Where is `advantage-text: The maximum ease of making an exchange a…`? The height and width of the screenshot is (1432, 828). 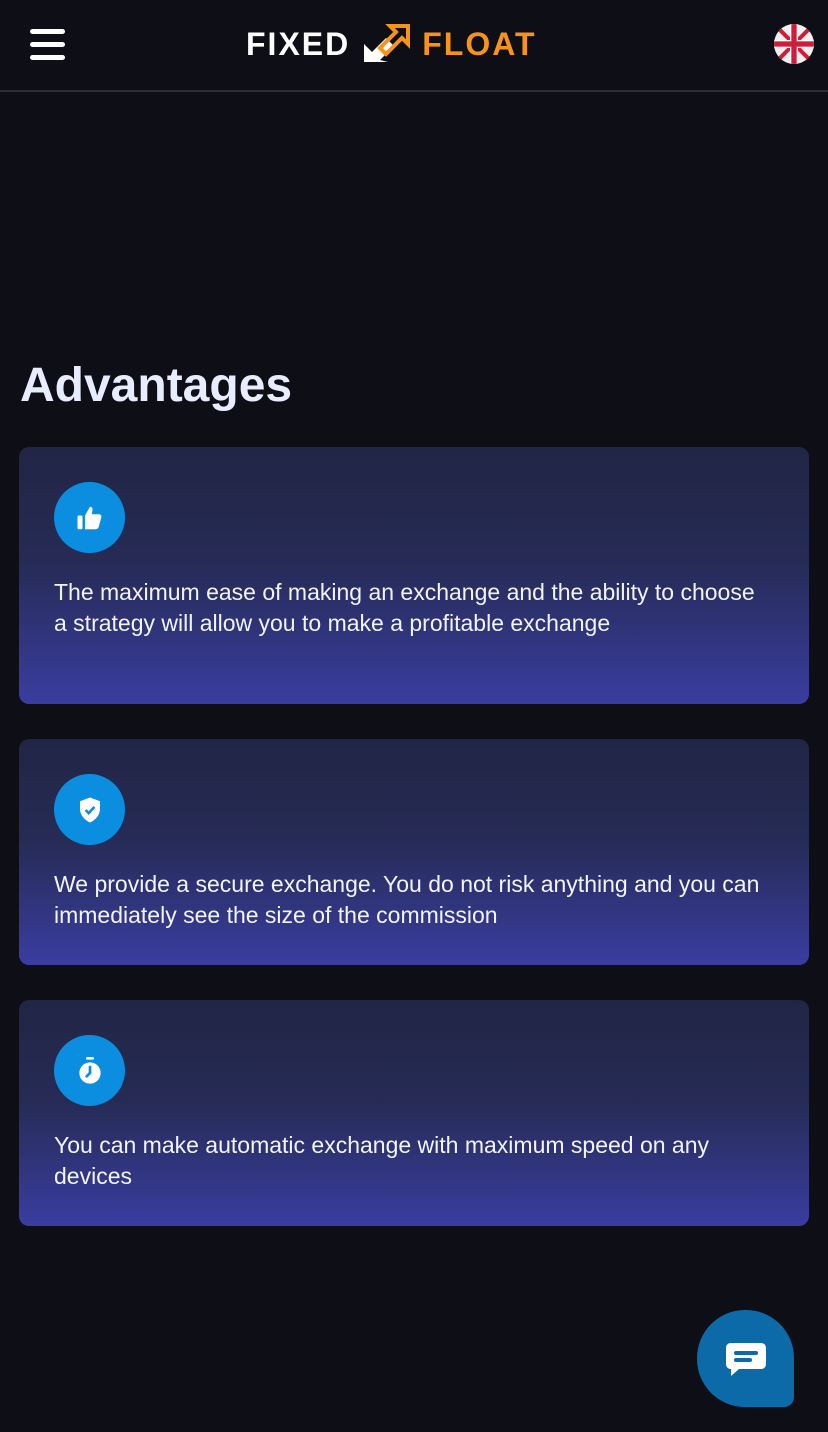
advantage-text: The maximum ease of making an exchange a… is located at coordinates (404, 607).